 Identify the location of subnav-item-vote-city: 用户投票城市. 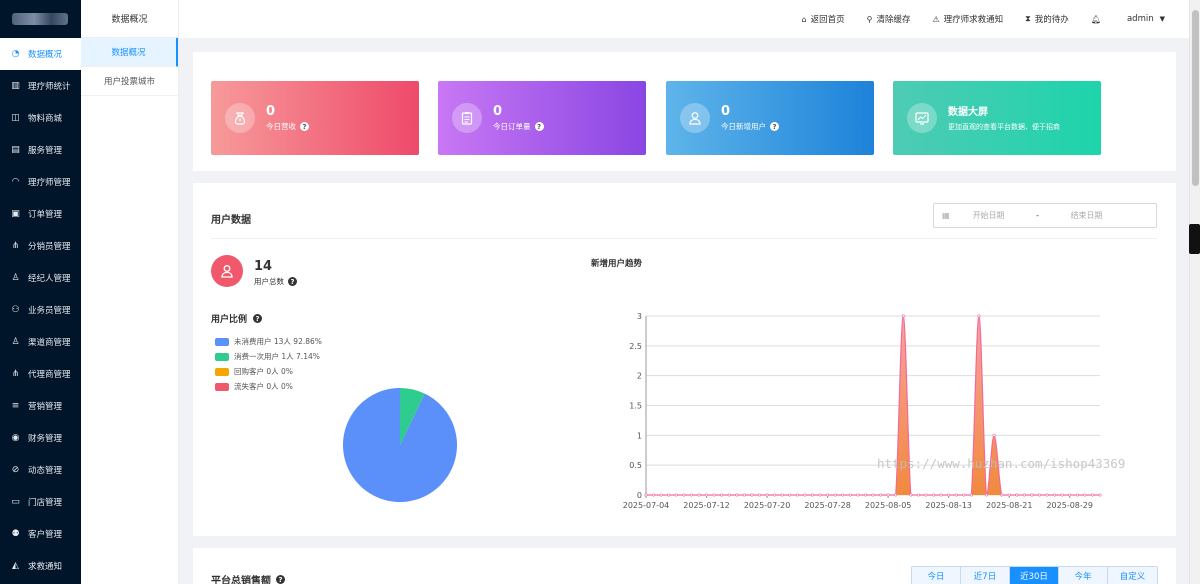
(129, 81).